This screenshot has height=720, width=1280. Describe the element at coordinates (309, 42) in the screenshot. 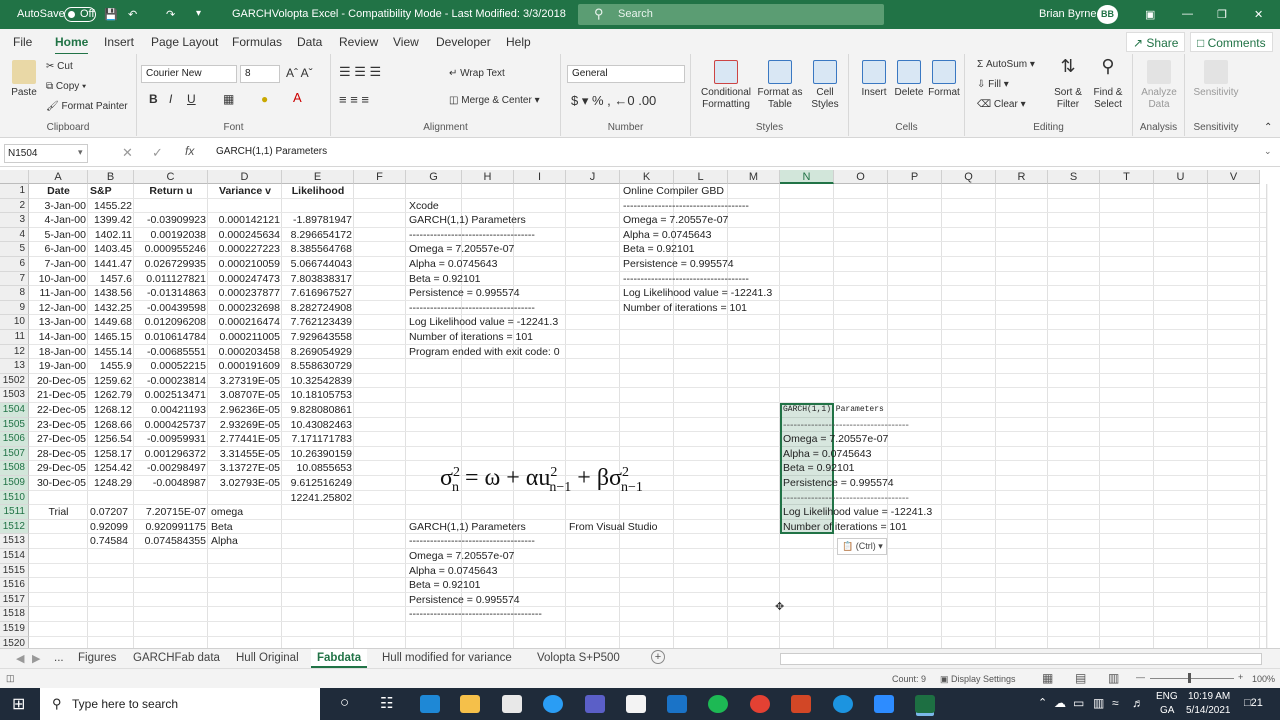

I see `menu-data: Data` at that location.